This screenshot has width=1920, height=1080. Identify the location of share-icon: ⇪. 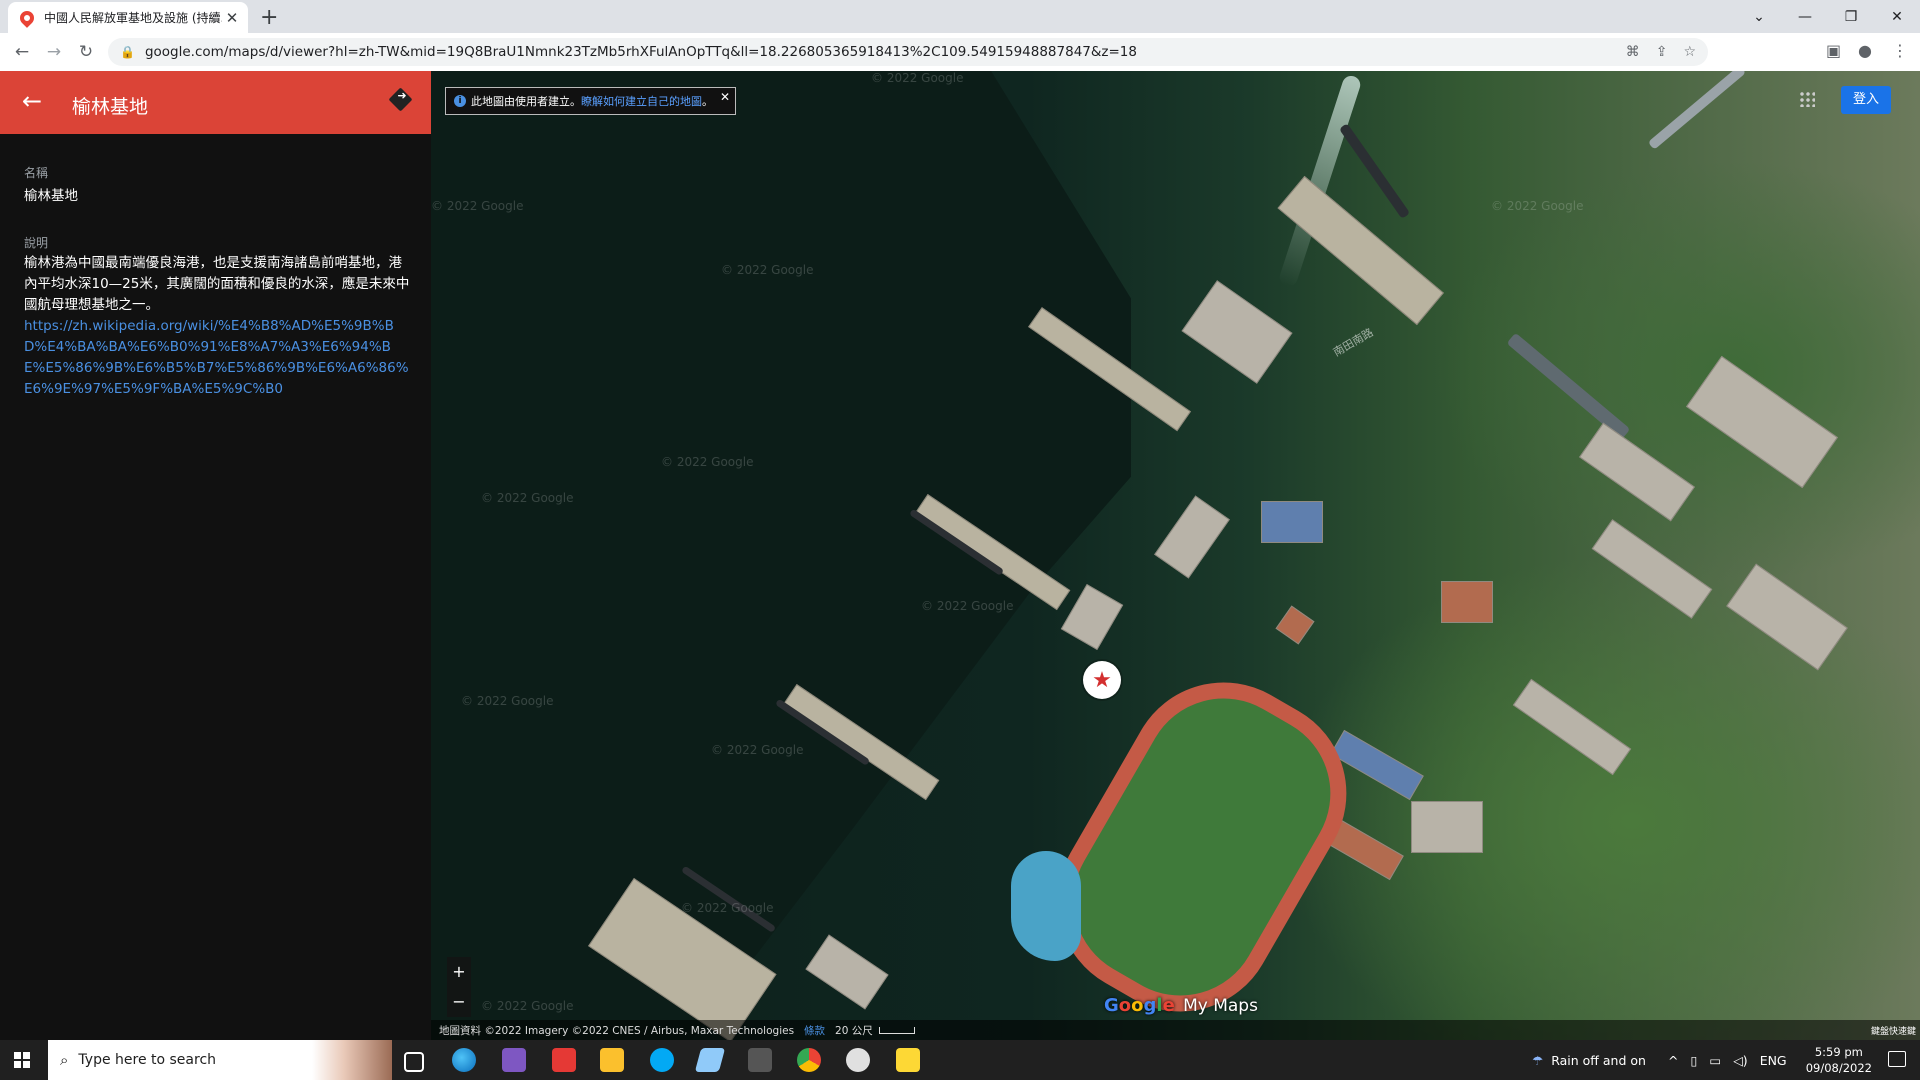
(1662, 52).